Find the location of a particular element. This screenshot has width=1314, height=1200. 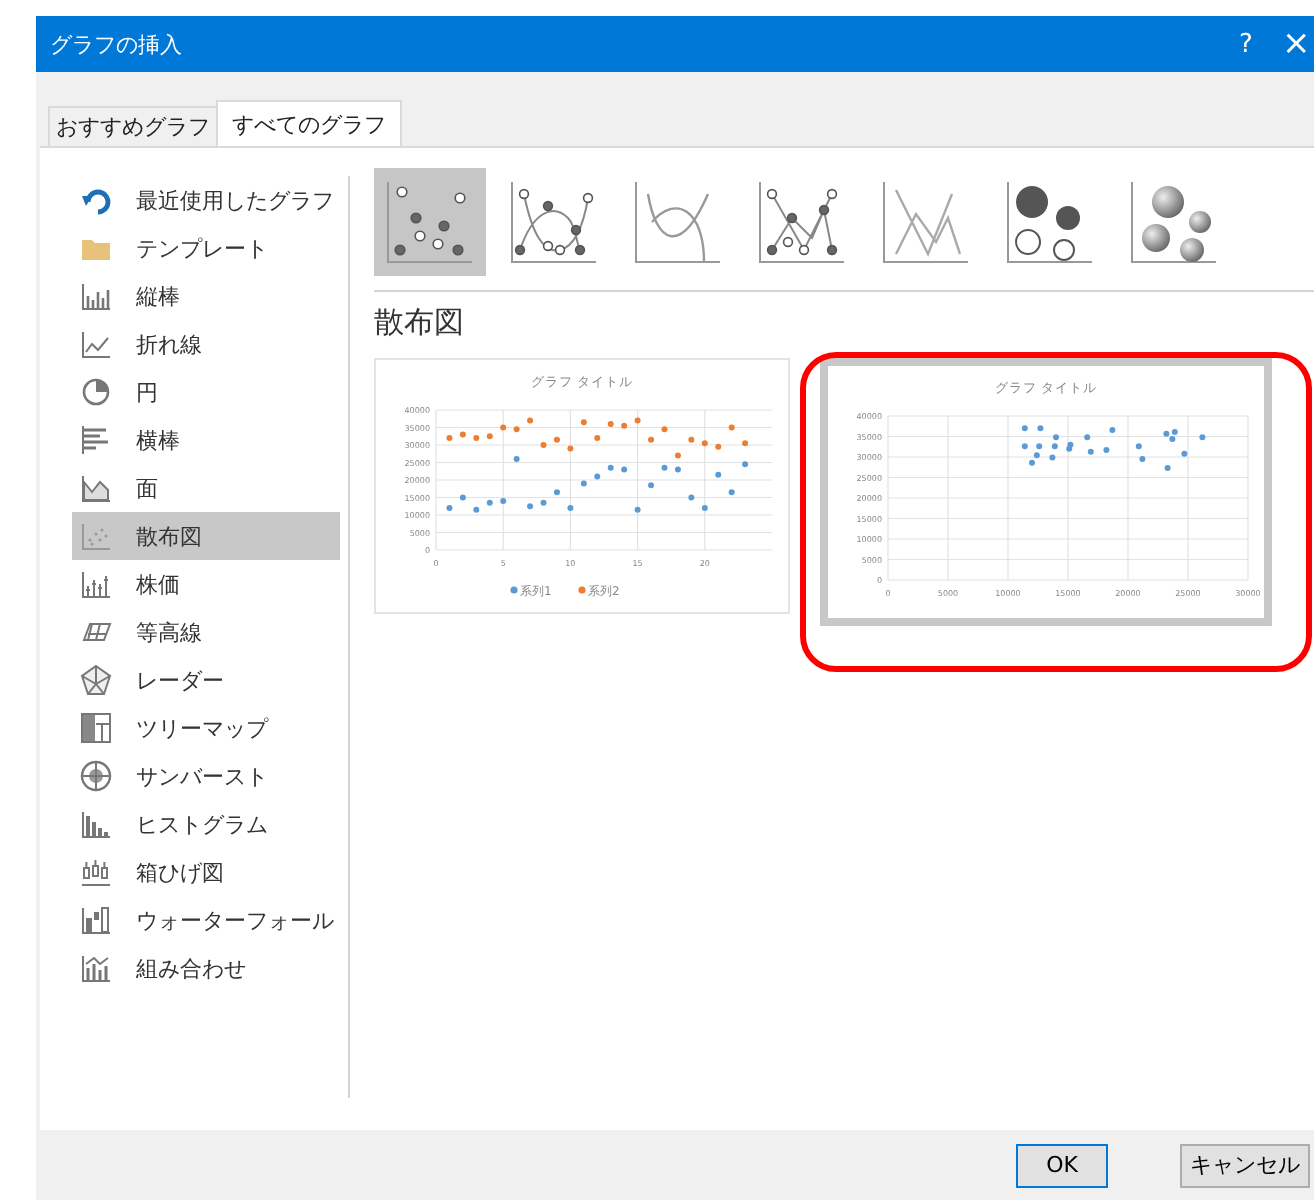

sidebar-item: 折れ線 is located at coordinates (206, 344).